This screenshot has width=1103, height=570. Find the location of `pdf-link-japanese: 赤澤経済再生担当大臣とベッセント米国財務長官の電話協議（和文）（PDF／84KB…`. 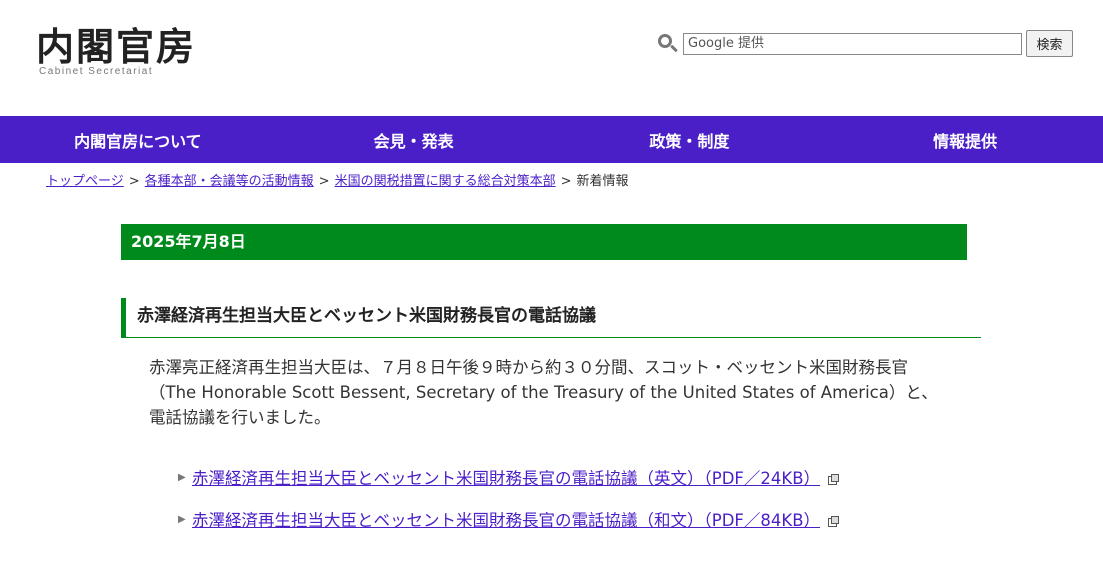

pdf-link-japanese: 赤澤経済再生担当大臣とベッセント米国財務長官の電話協議（和文）（PDF／84KB… is located at coordinates (506, 519).